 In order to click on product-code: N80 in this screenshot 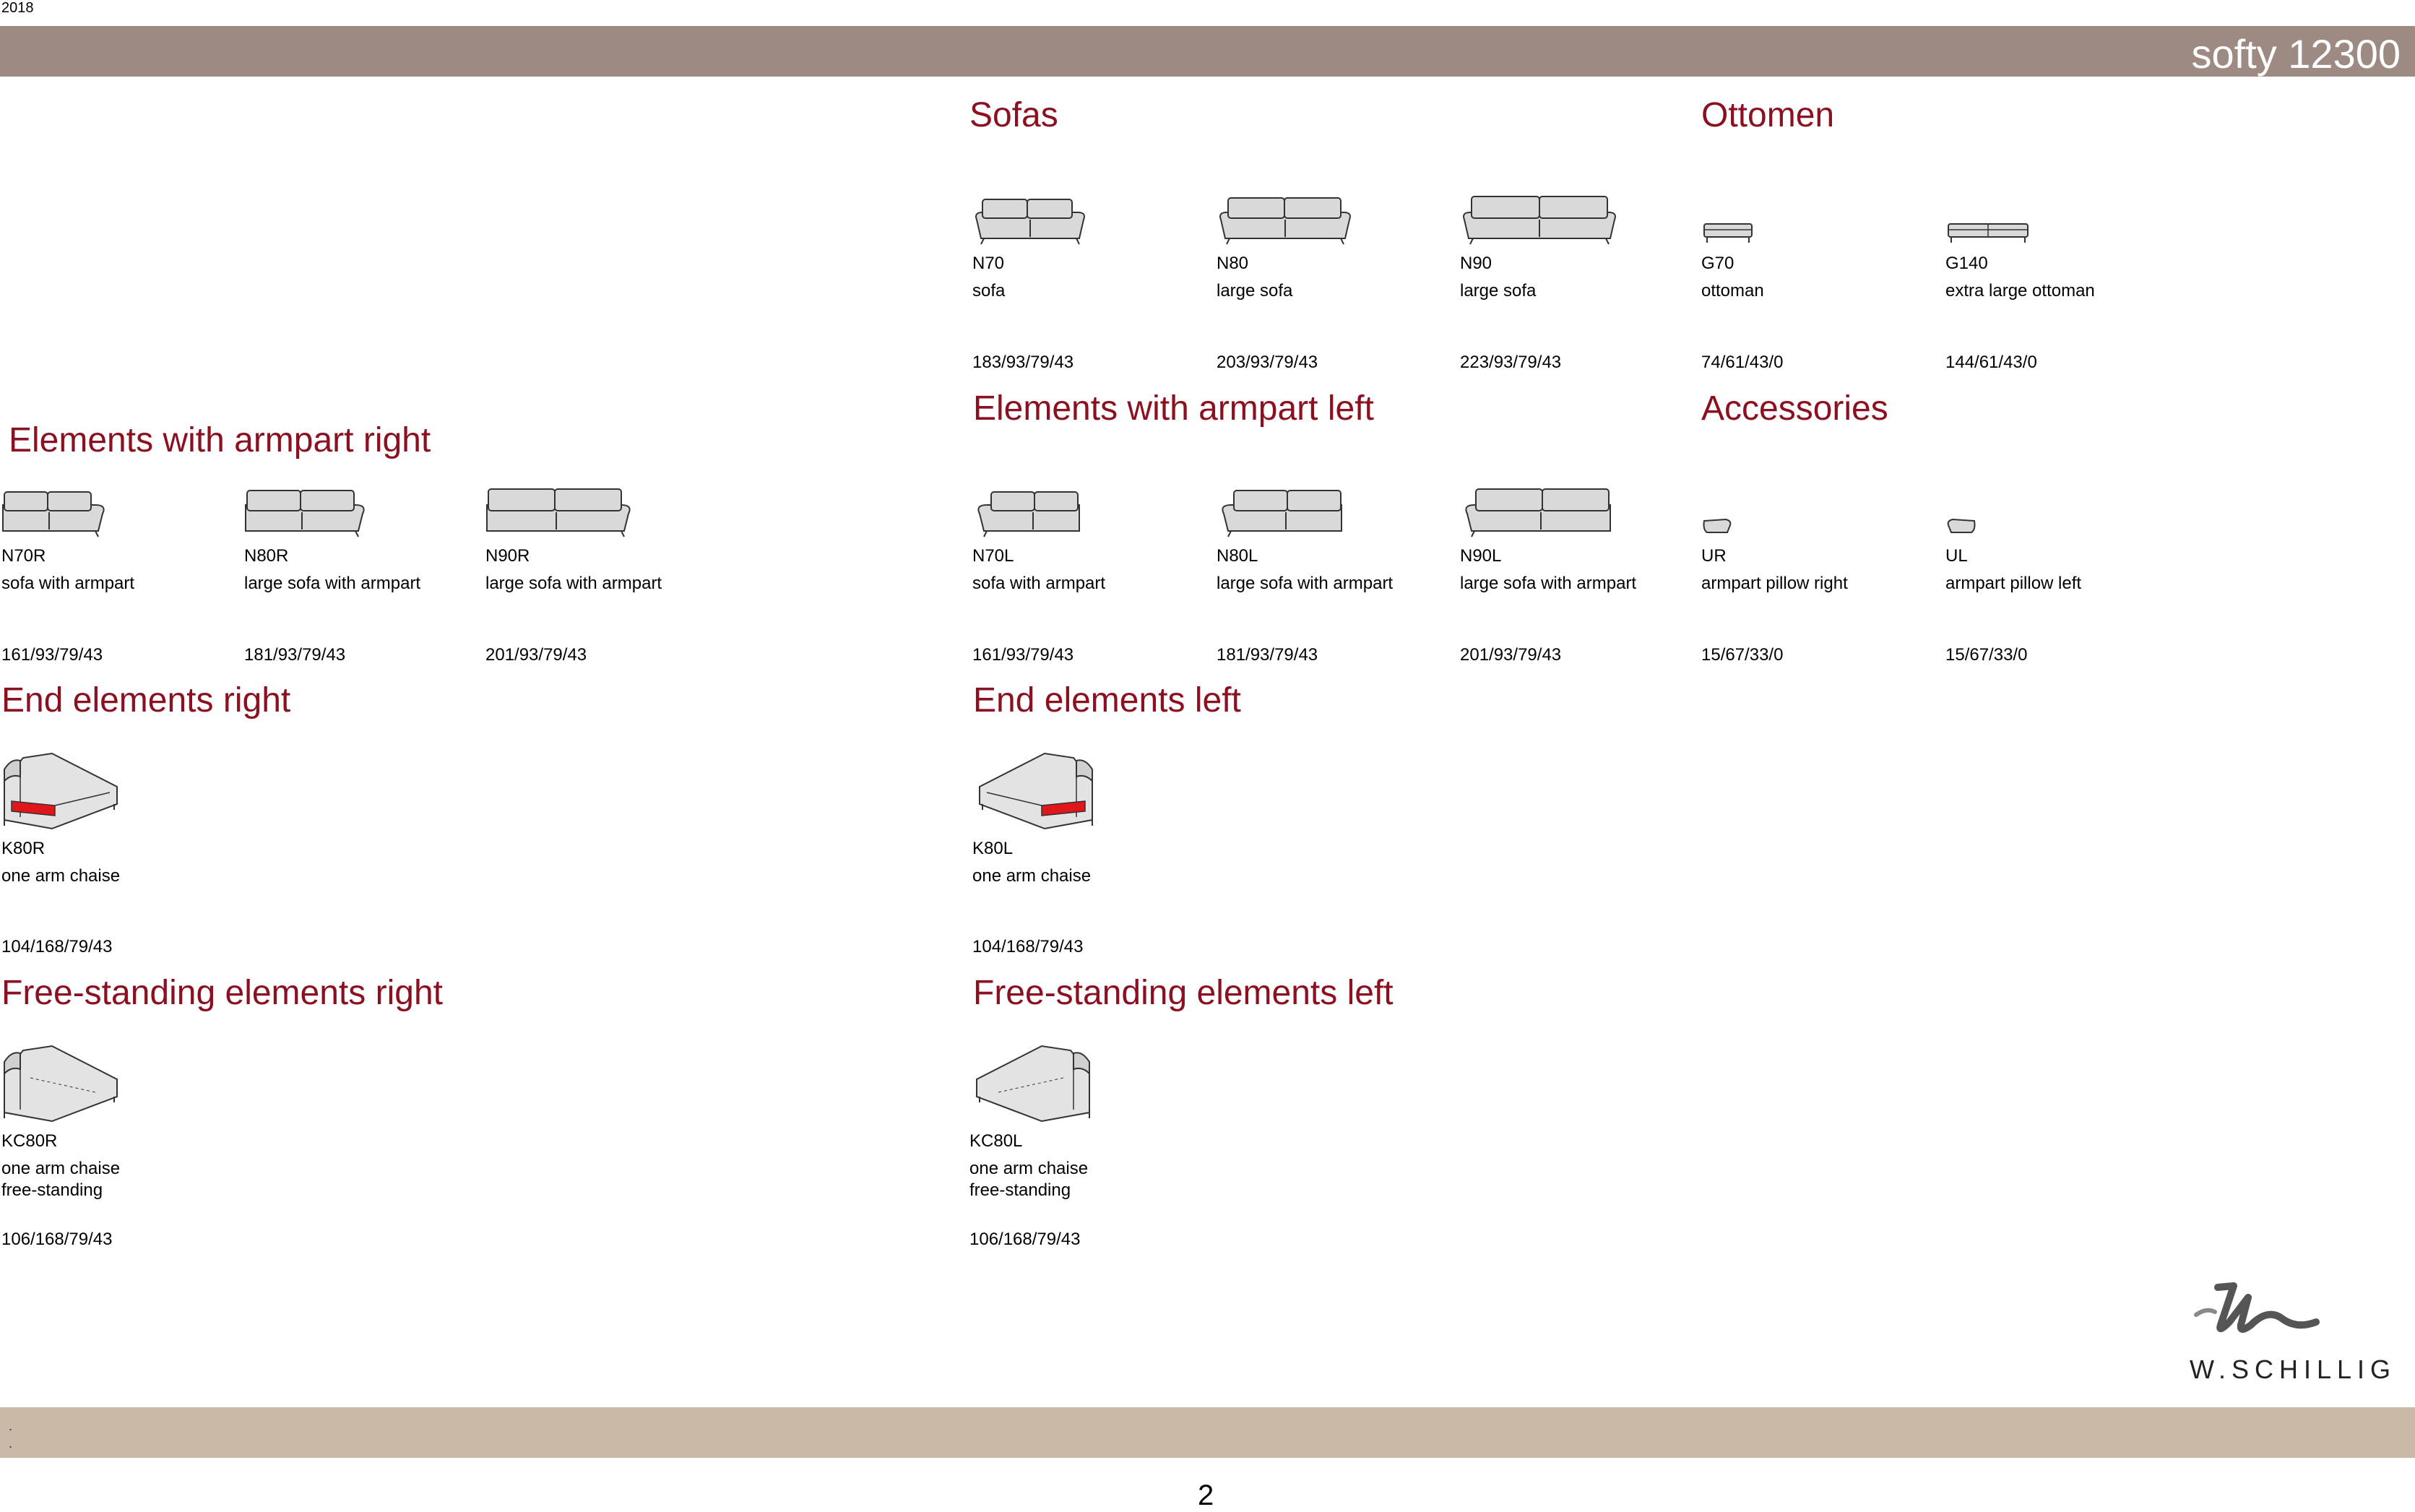, I will do `click(1233, 263)`.